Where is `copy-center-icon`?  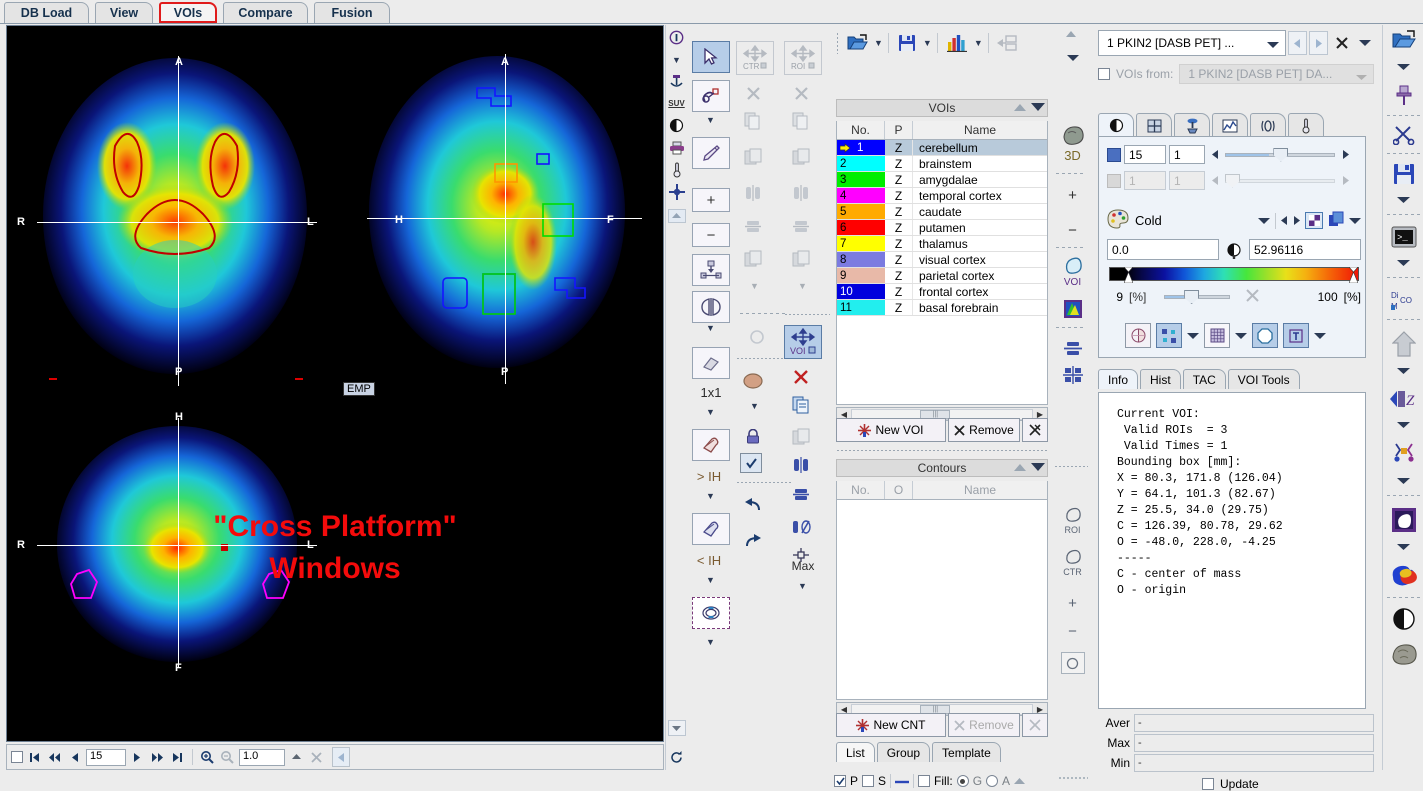
copy-center-icon is located at coordinates (753, 121).